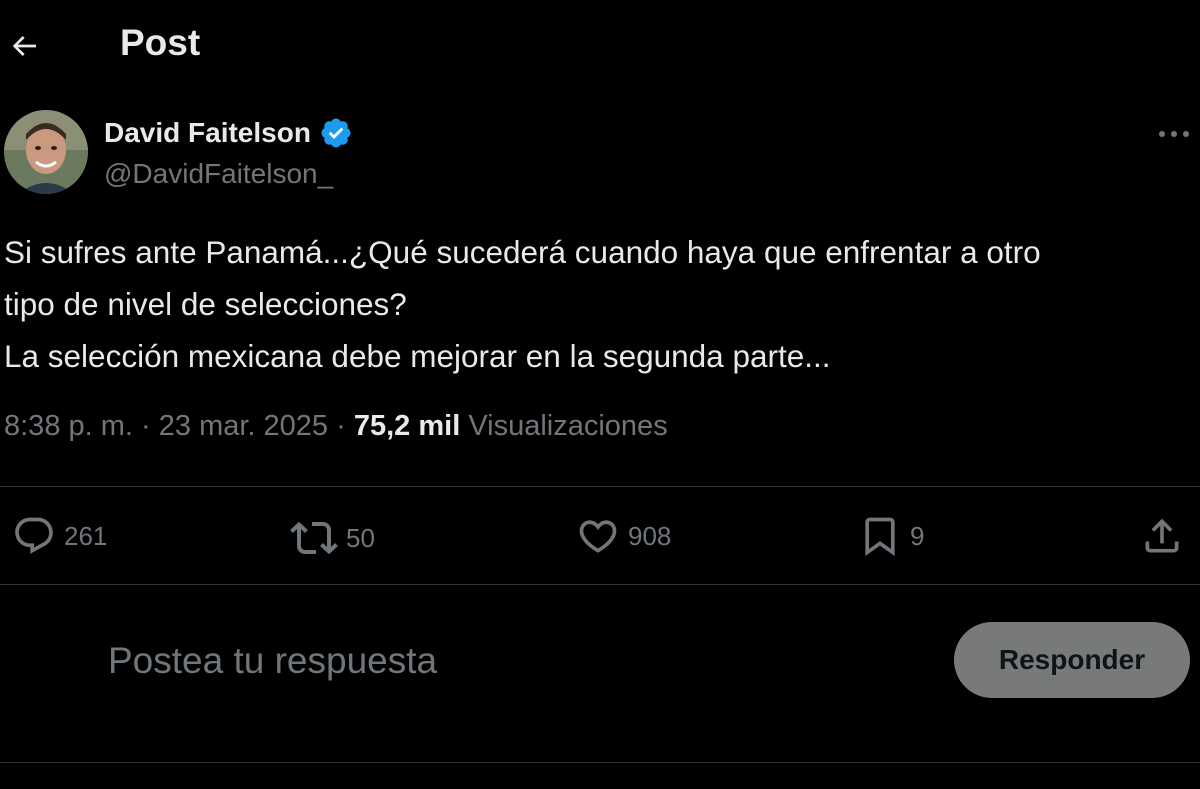 The image size is (1200, 789). Describe the element at coordinates (160, 42) in the screenshot. I see `page-title: Post` at that location.